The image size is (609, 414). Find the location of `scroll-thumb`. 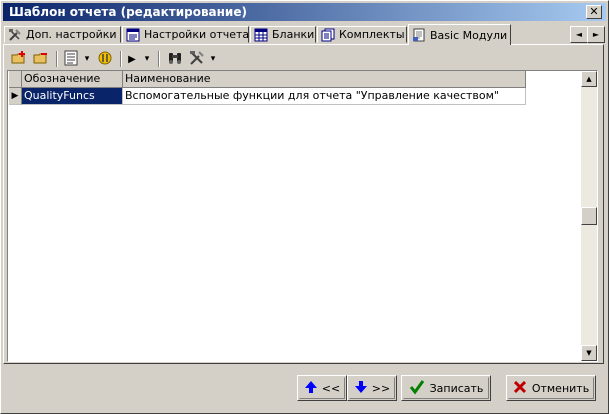

scroll-thumb is located at coordinates (589, 216).